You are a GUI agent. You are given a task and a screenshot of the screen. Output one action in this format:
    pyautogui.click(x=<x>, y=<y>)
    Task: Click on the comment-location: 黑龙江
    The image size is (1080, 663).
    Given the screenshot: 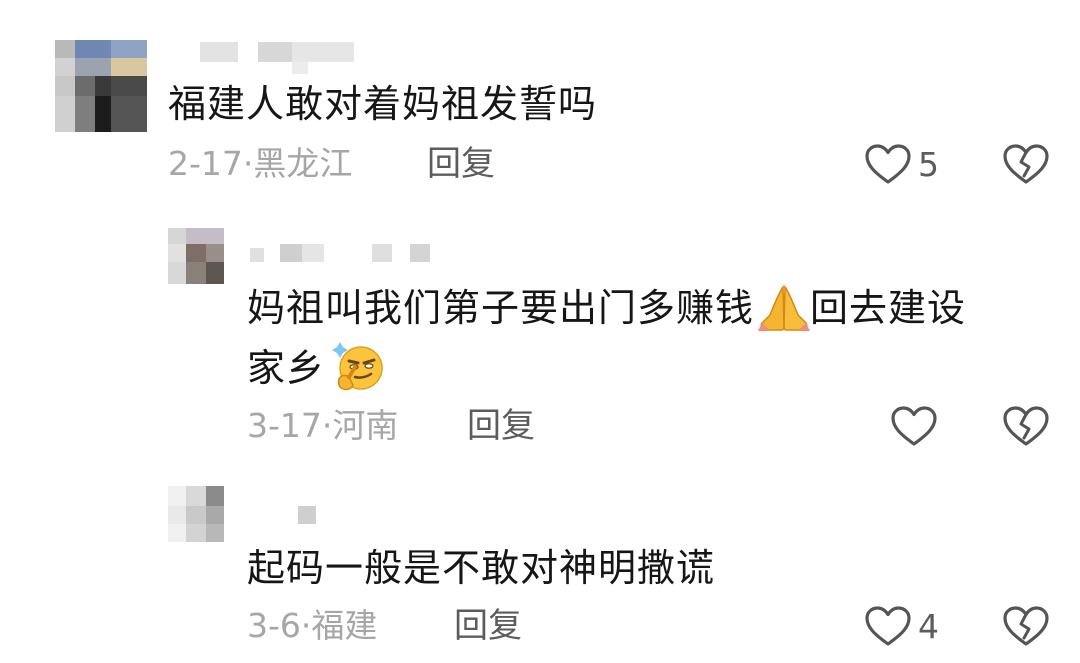 What is the action you would take?
    pyautogui.click(x=303, y=163)
    